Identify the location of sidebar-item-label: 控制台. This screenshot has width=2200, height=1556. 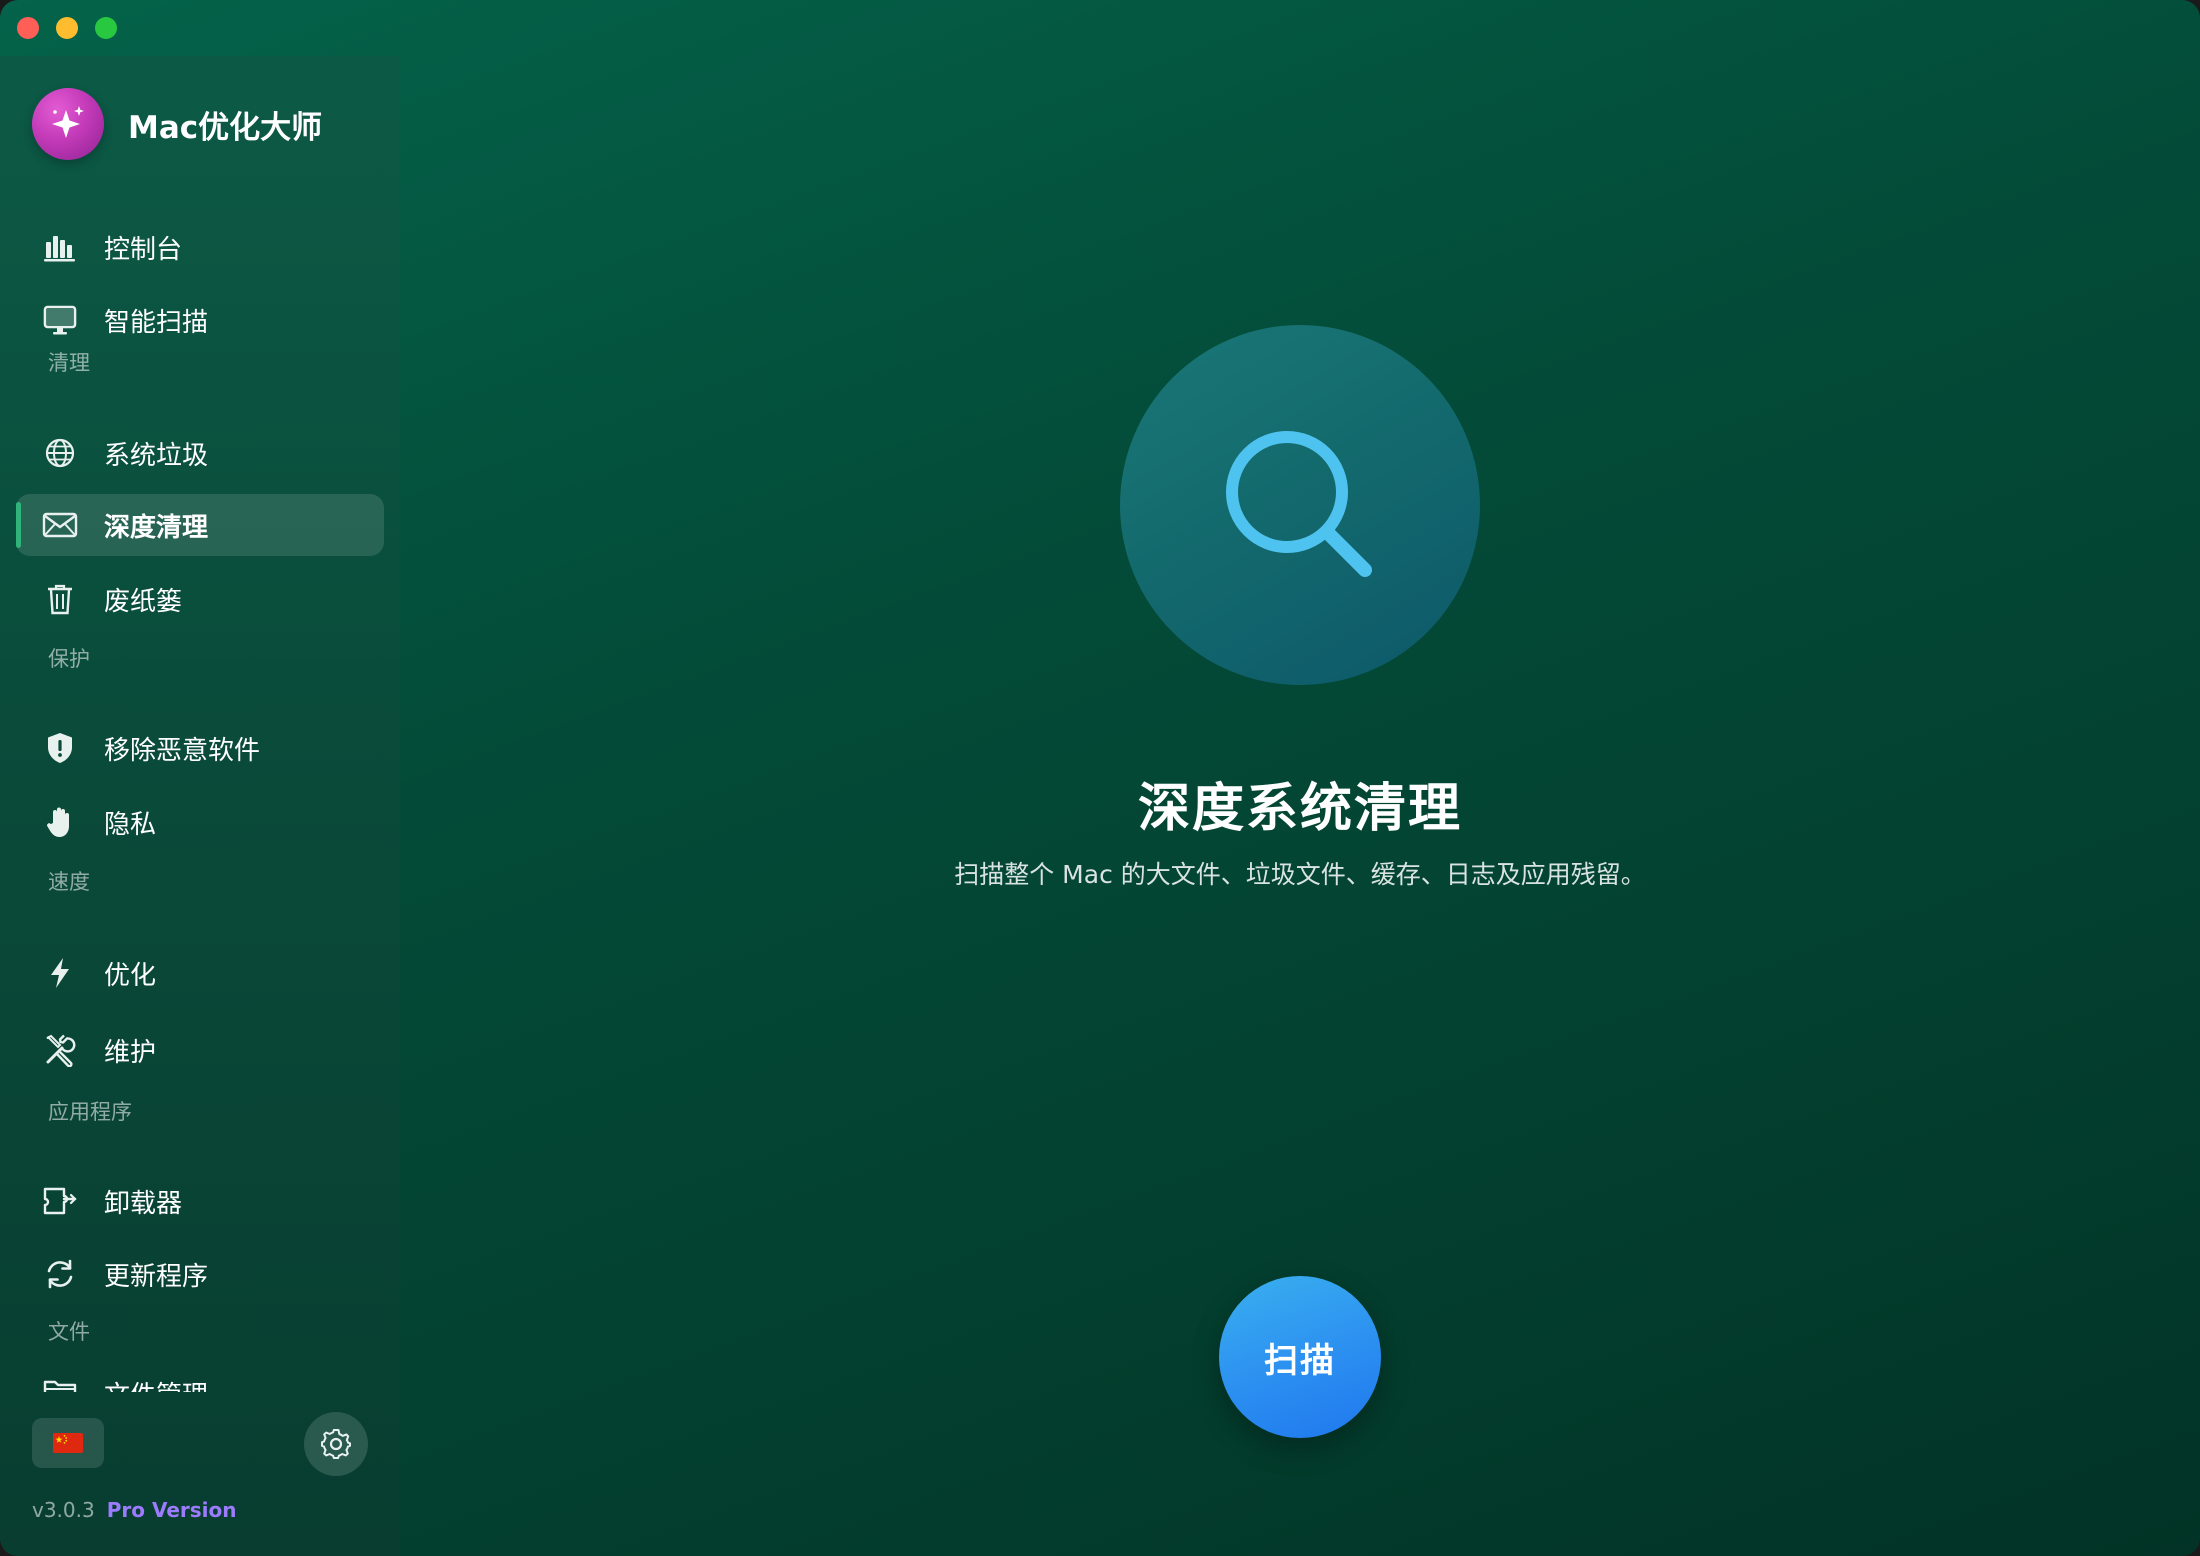
(143, 249).